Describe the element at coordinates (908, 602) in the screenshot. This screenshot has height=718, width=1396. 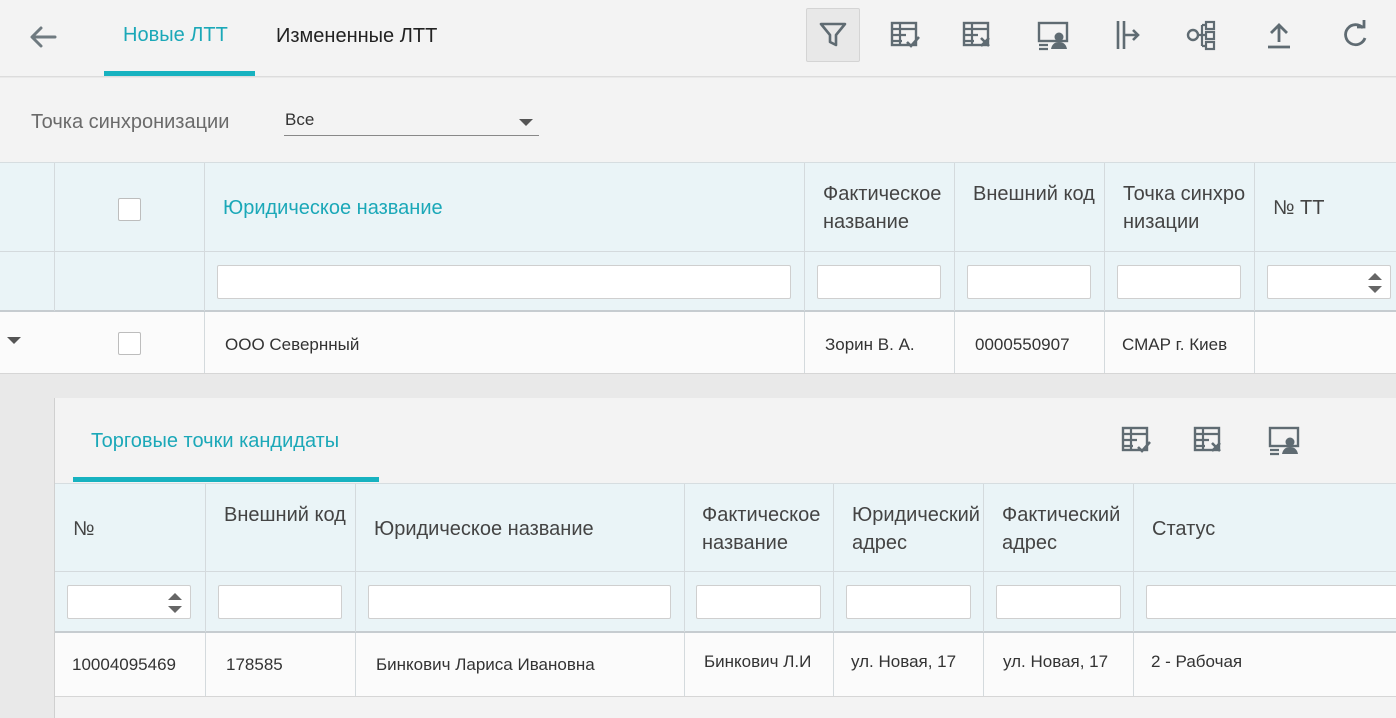
I see `filter-legal-address-input` at that location.